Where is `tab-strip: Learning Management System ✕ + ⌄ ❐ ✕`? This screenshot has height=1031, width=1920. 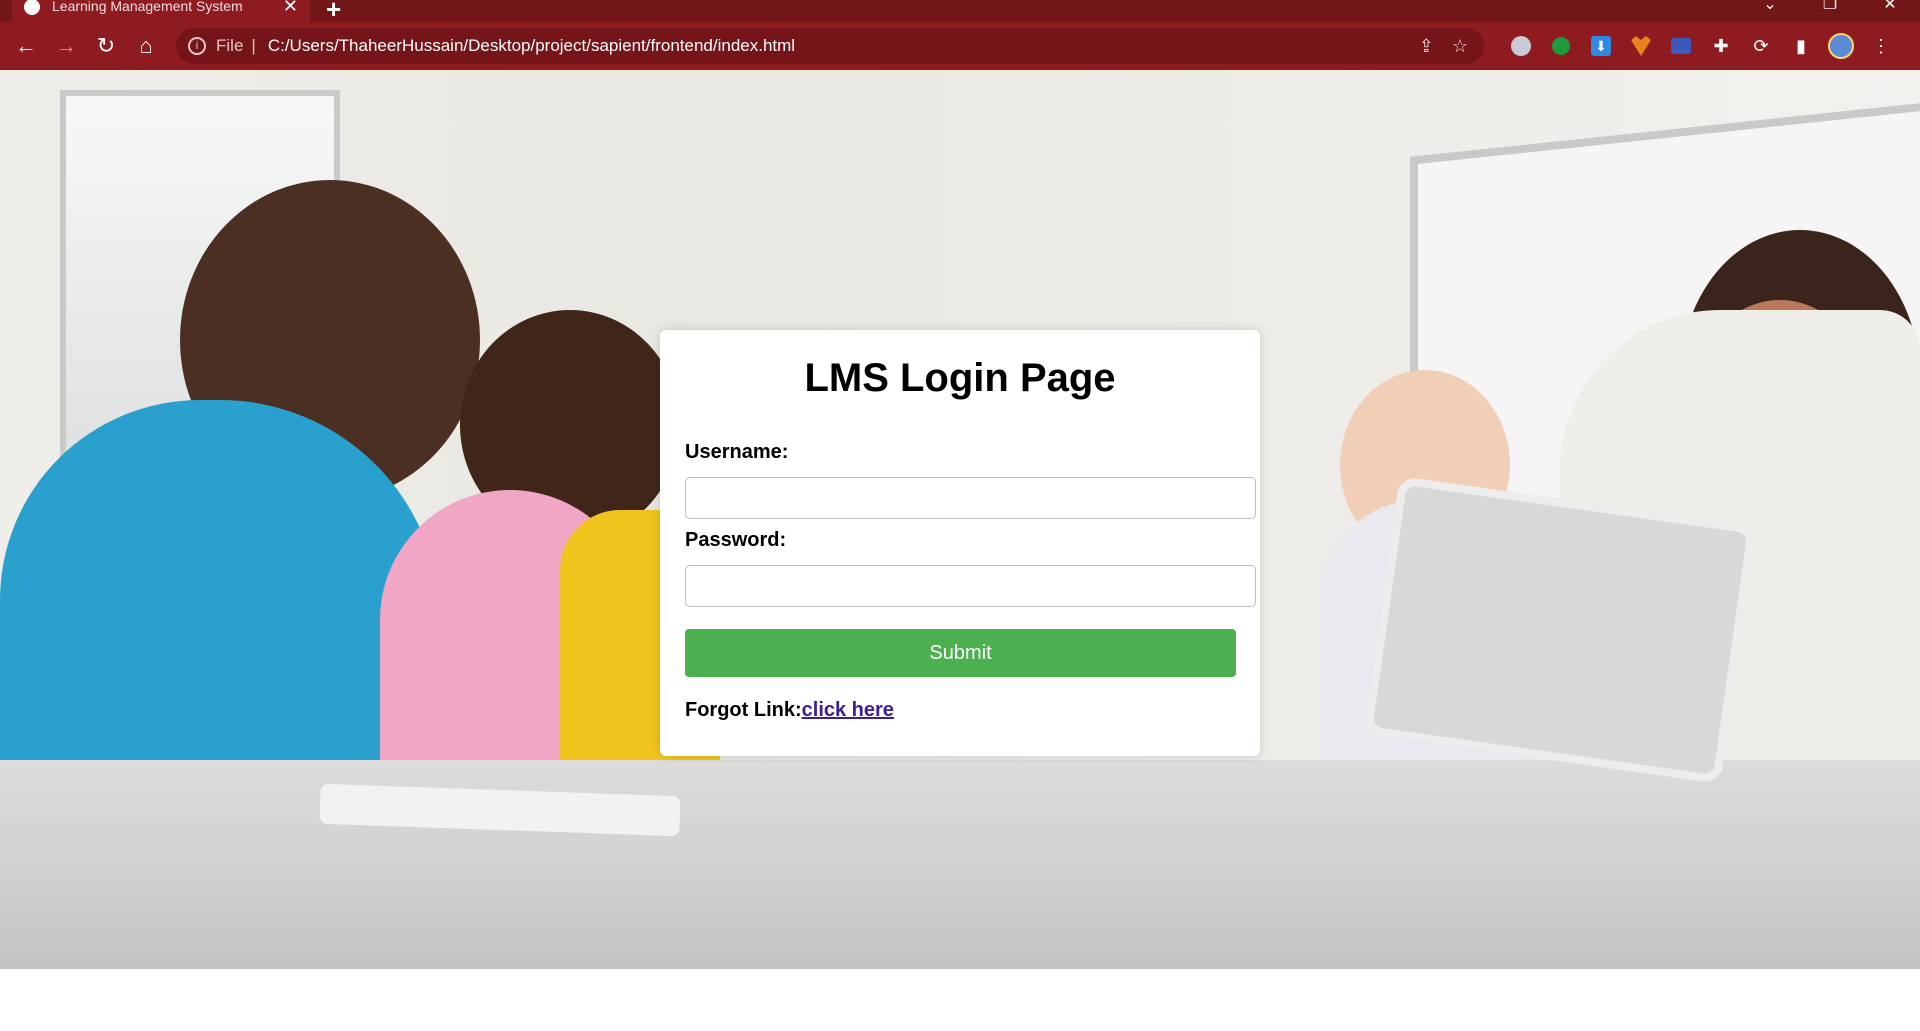
tab-strip: Learning Management System ✕ + ⌄ ❐ ✕ is located at coordinates (960, 12).